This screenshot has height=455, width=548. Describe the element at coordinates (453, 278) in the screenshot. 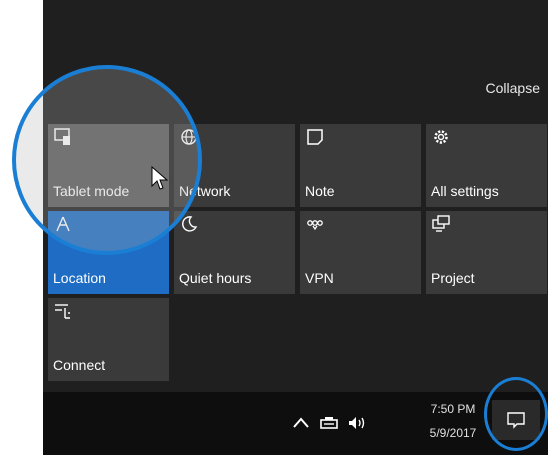

I see `tile-label: Project` at that location.